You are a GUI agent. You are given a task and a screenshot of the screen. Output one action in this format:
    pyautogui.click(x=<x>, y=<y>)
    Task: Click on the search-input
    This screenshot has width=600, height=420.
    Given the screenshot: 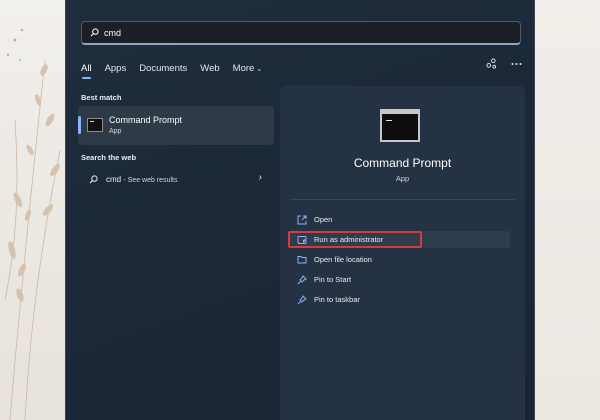 What is the action you would take?
    pyautogui.click(x=254, y=32)
    